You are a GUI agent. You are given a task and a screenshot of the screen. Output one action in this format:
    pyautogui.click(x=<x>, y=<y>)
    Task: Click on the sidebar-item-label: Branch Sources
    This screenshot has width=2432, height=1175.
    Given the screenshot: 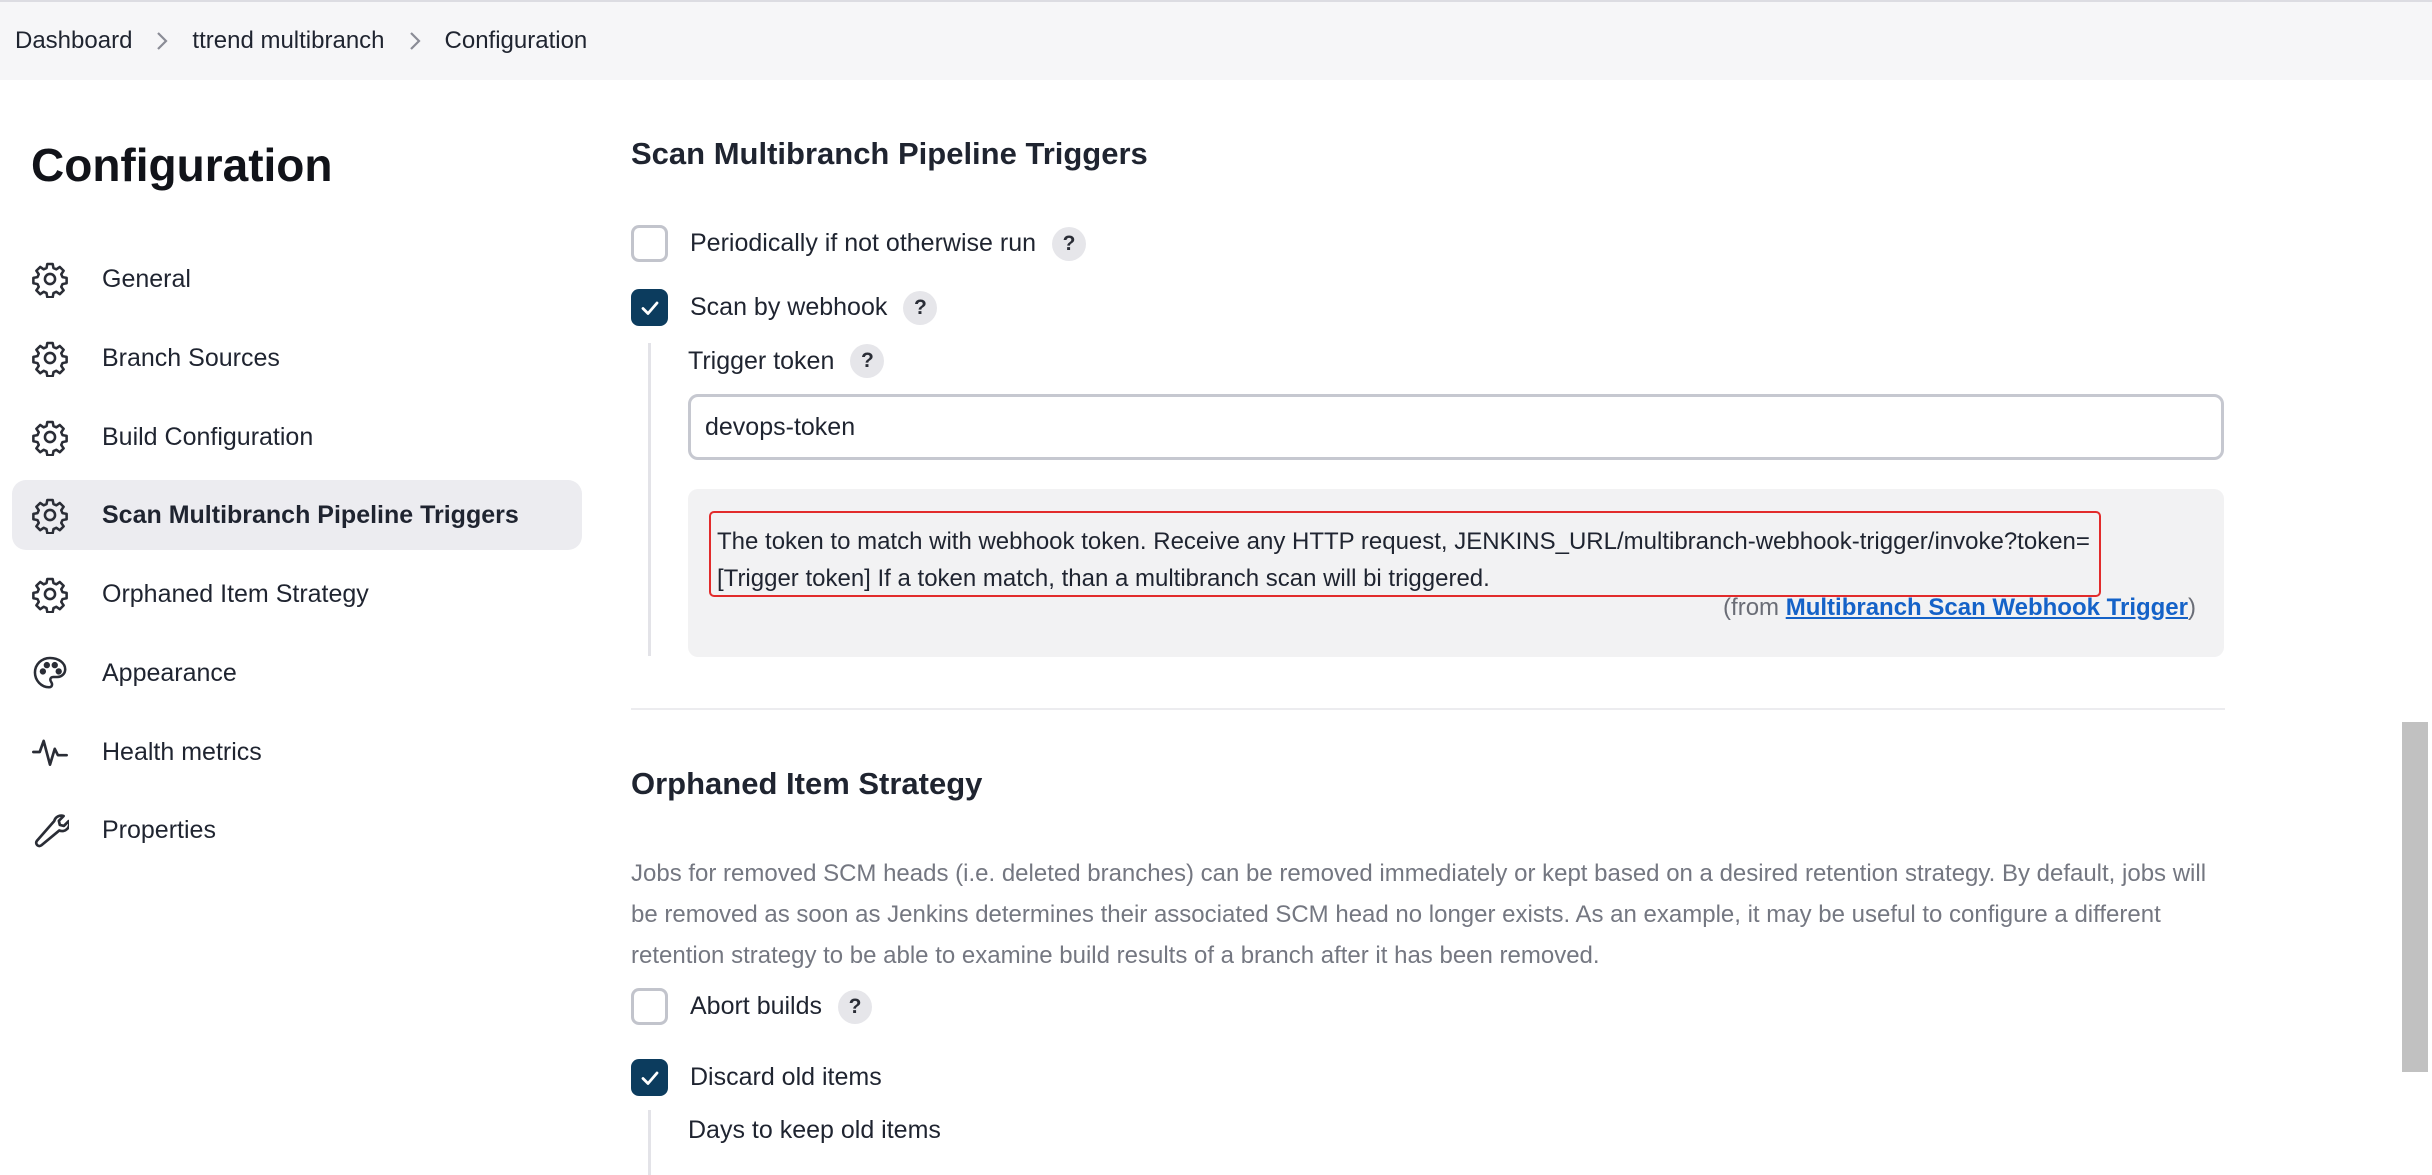 What is the action you would take?
    pyautogui.click(x=191, y=357)
    